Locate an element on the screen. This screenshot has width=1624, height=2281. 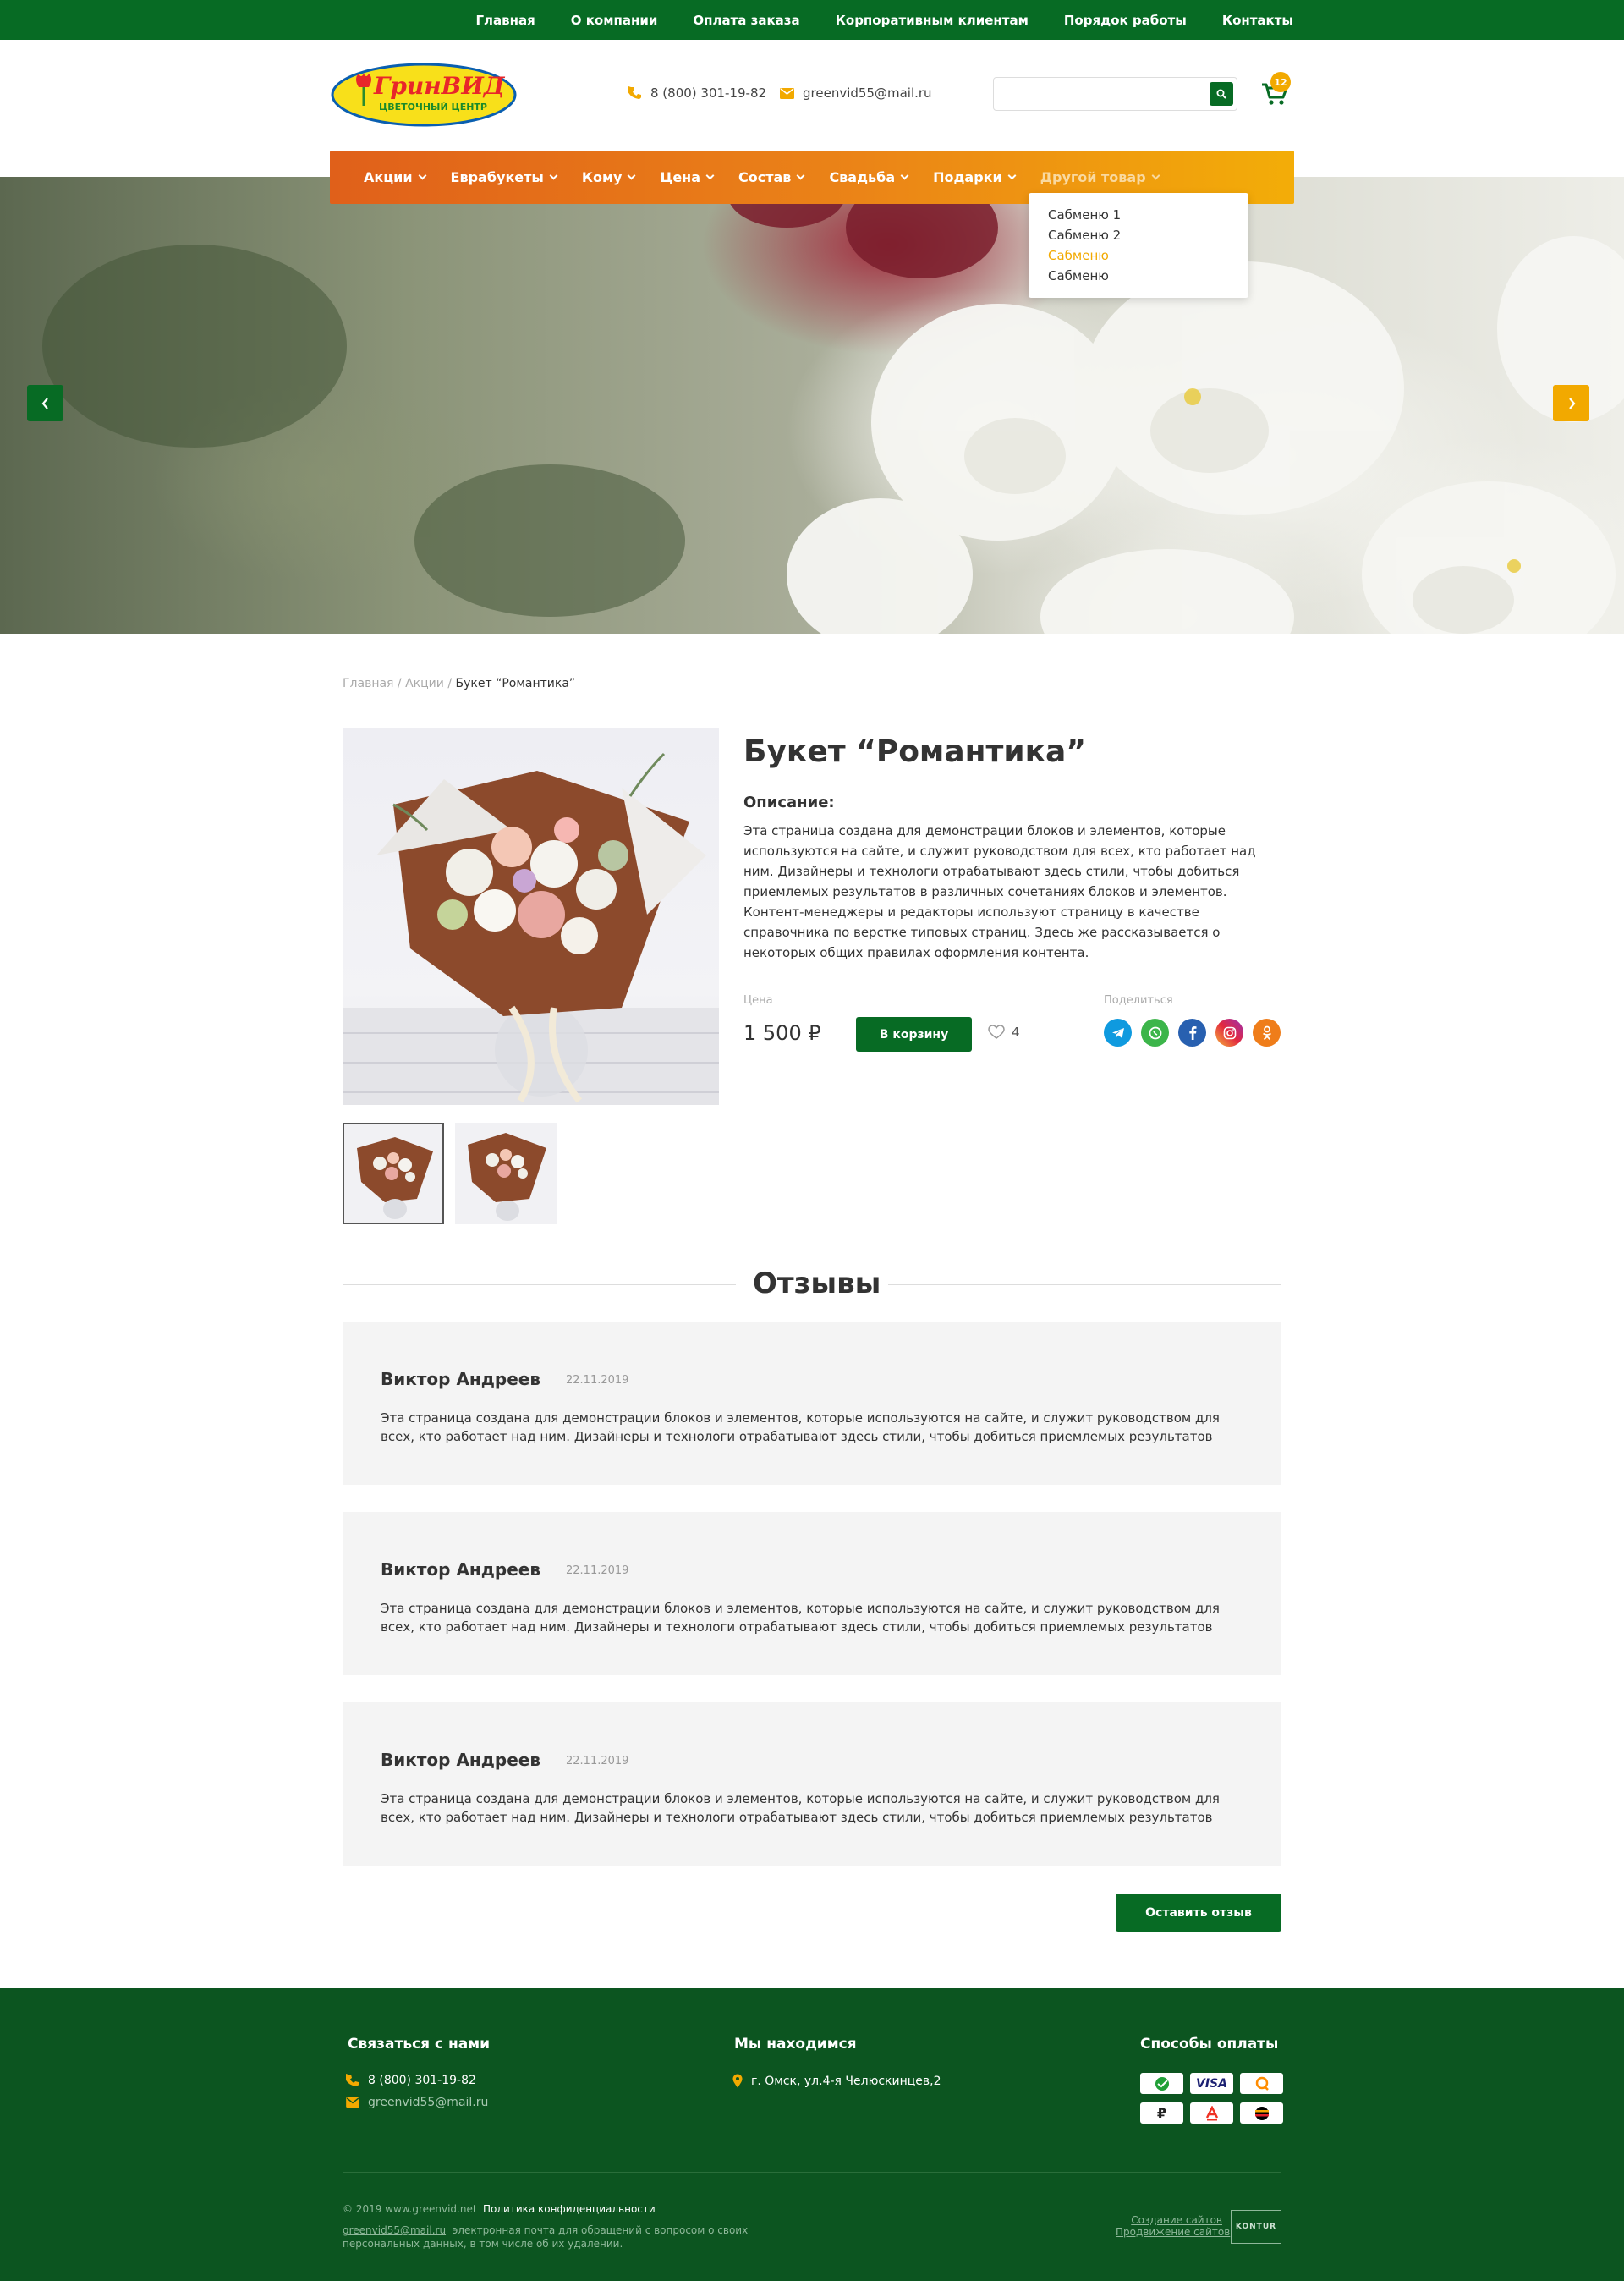
heart-icon is located at coordinates (997, 1032).